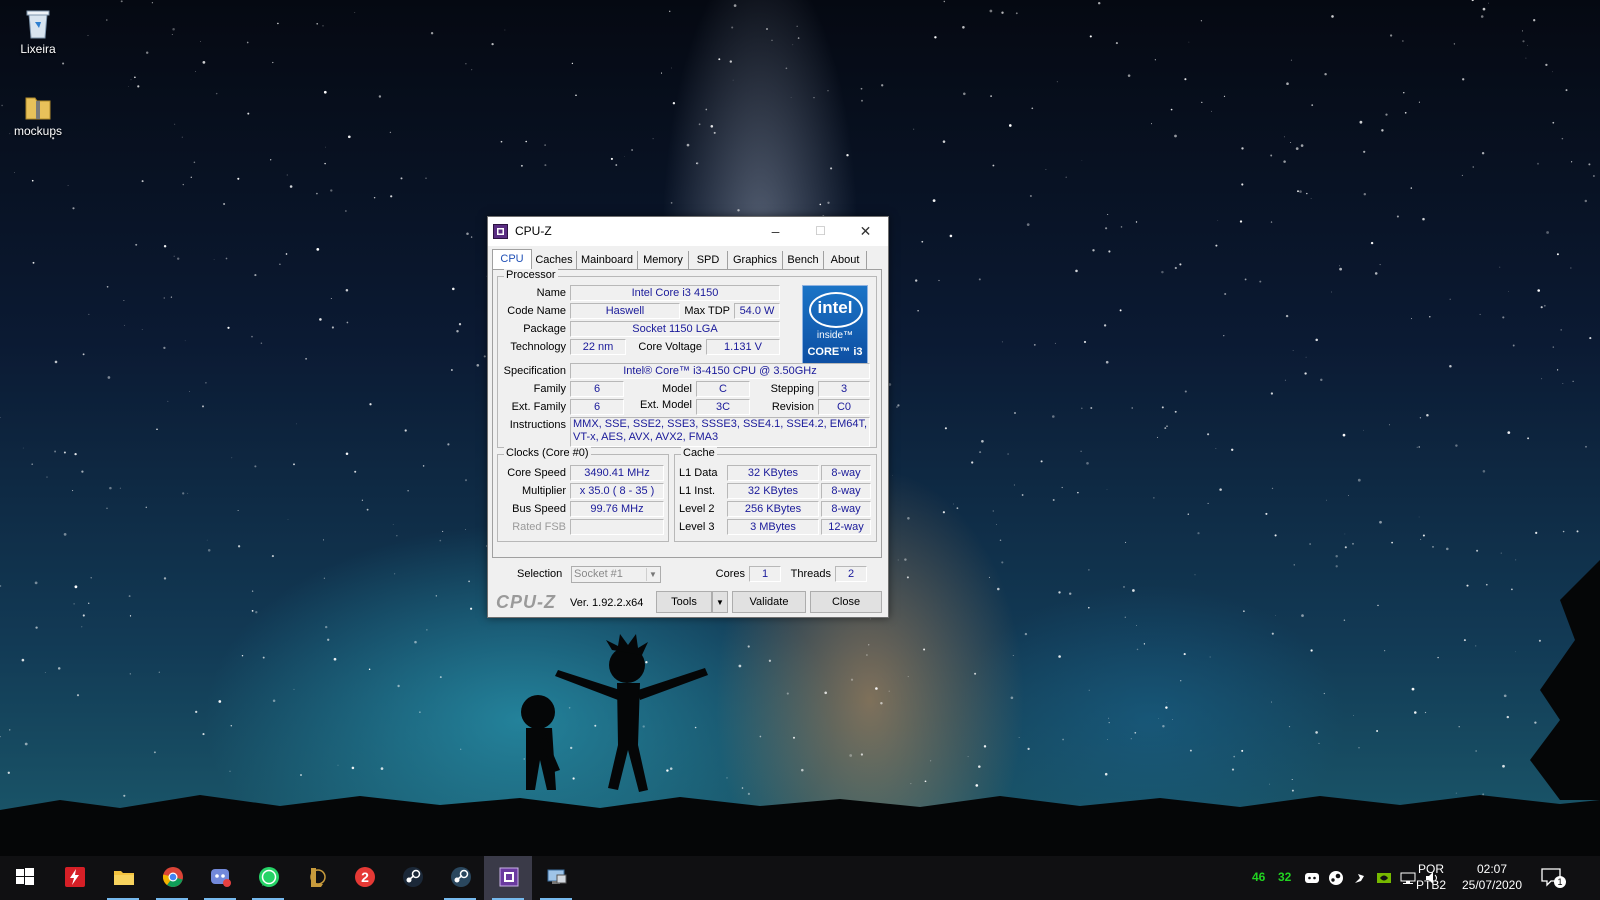 The height and width of the screenshot is (900, 1600). I want to click on tab-about: About, so click(845, 260).